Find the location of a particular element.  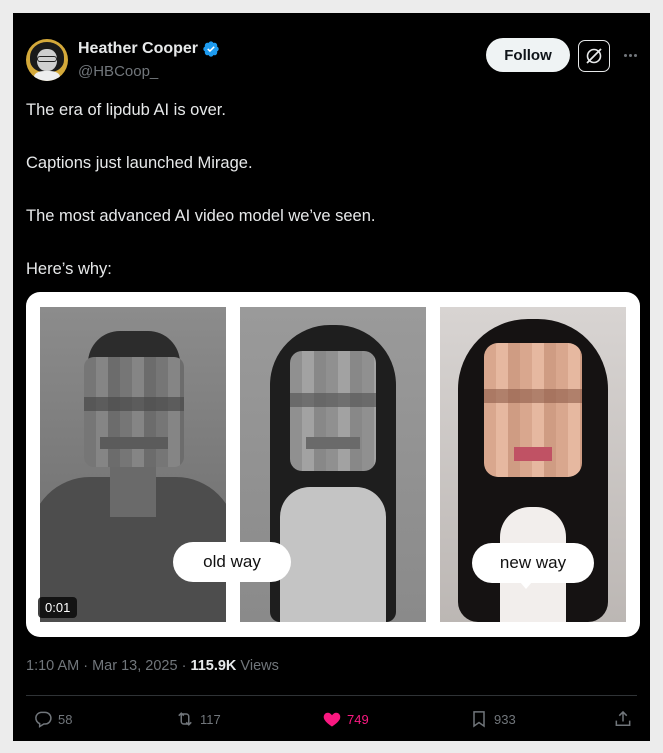

reply-button: 58 is located at coordinates (52, 719).